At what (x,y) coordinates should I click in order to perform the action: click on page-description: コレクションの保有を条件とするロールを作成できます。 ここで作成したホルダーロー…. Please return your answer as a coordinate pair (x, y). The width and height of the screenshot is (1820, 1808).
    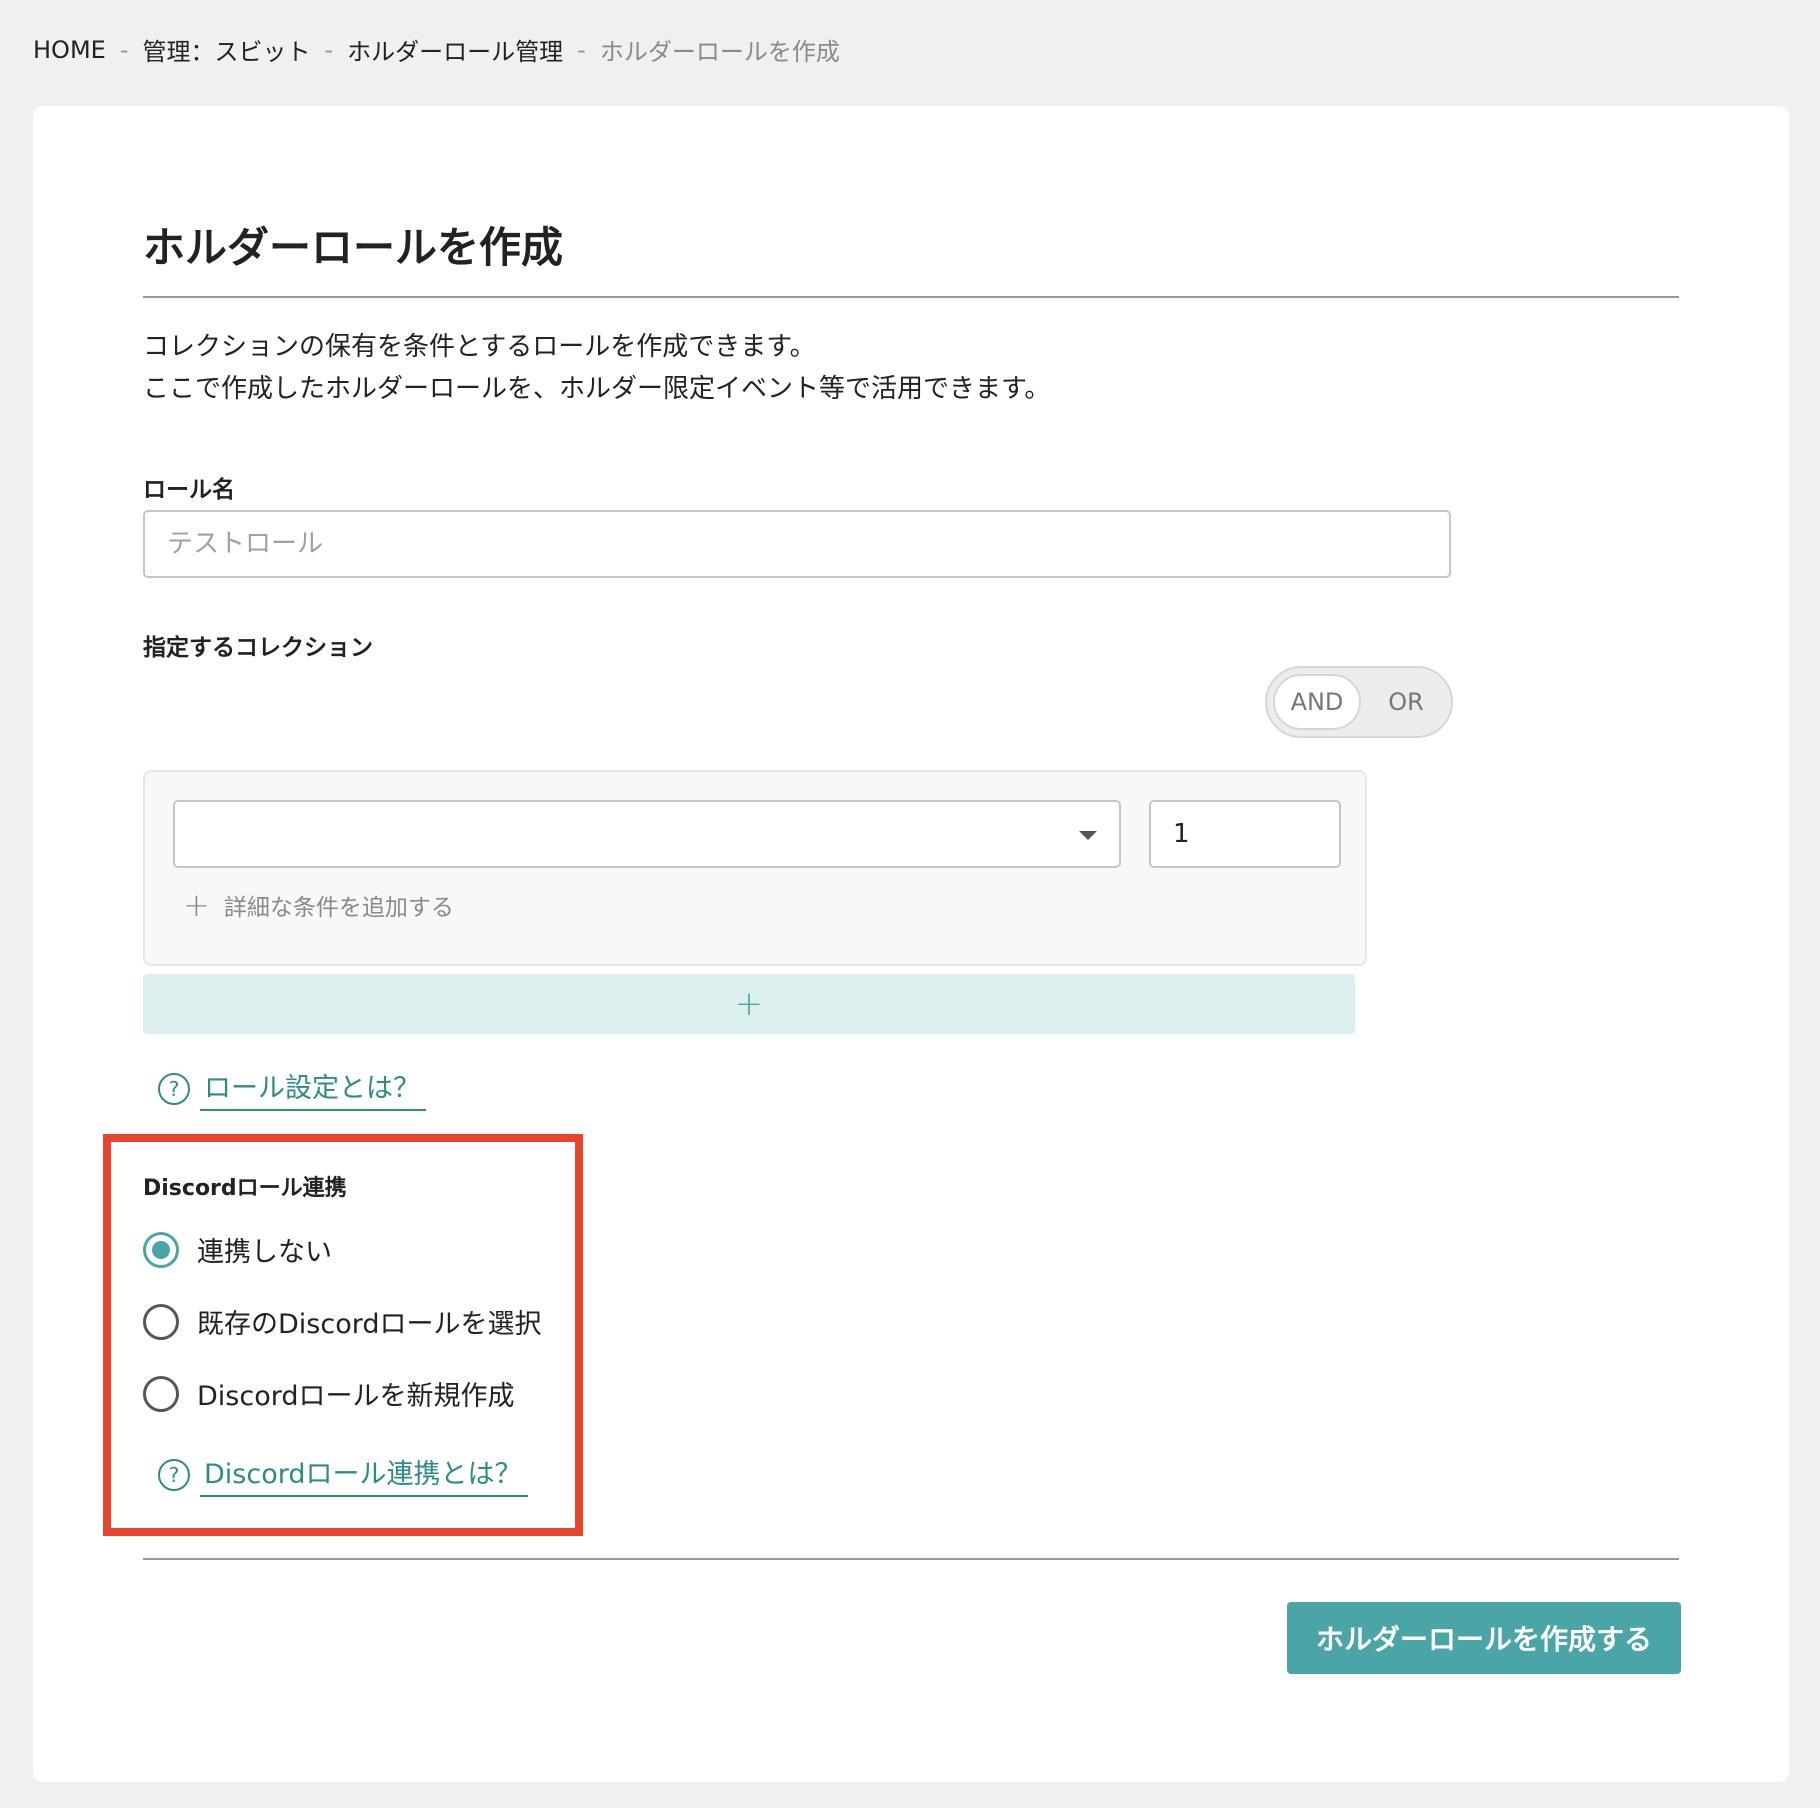
    Looking at the image, I should click on (596, 368).